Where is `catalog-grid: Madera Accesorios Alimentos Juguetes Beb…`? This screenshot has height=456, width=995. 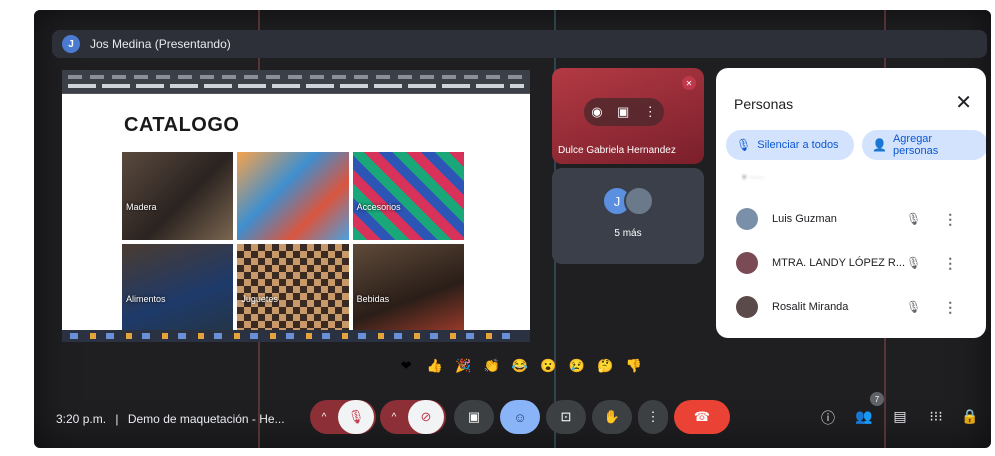 catalog-grid: Madera Accesorios Alimentos Juguetes Beb… is located at coordinates (293, 242).